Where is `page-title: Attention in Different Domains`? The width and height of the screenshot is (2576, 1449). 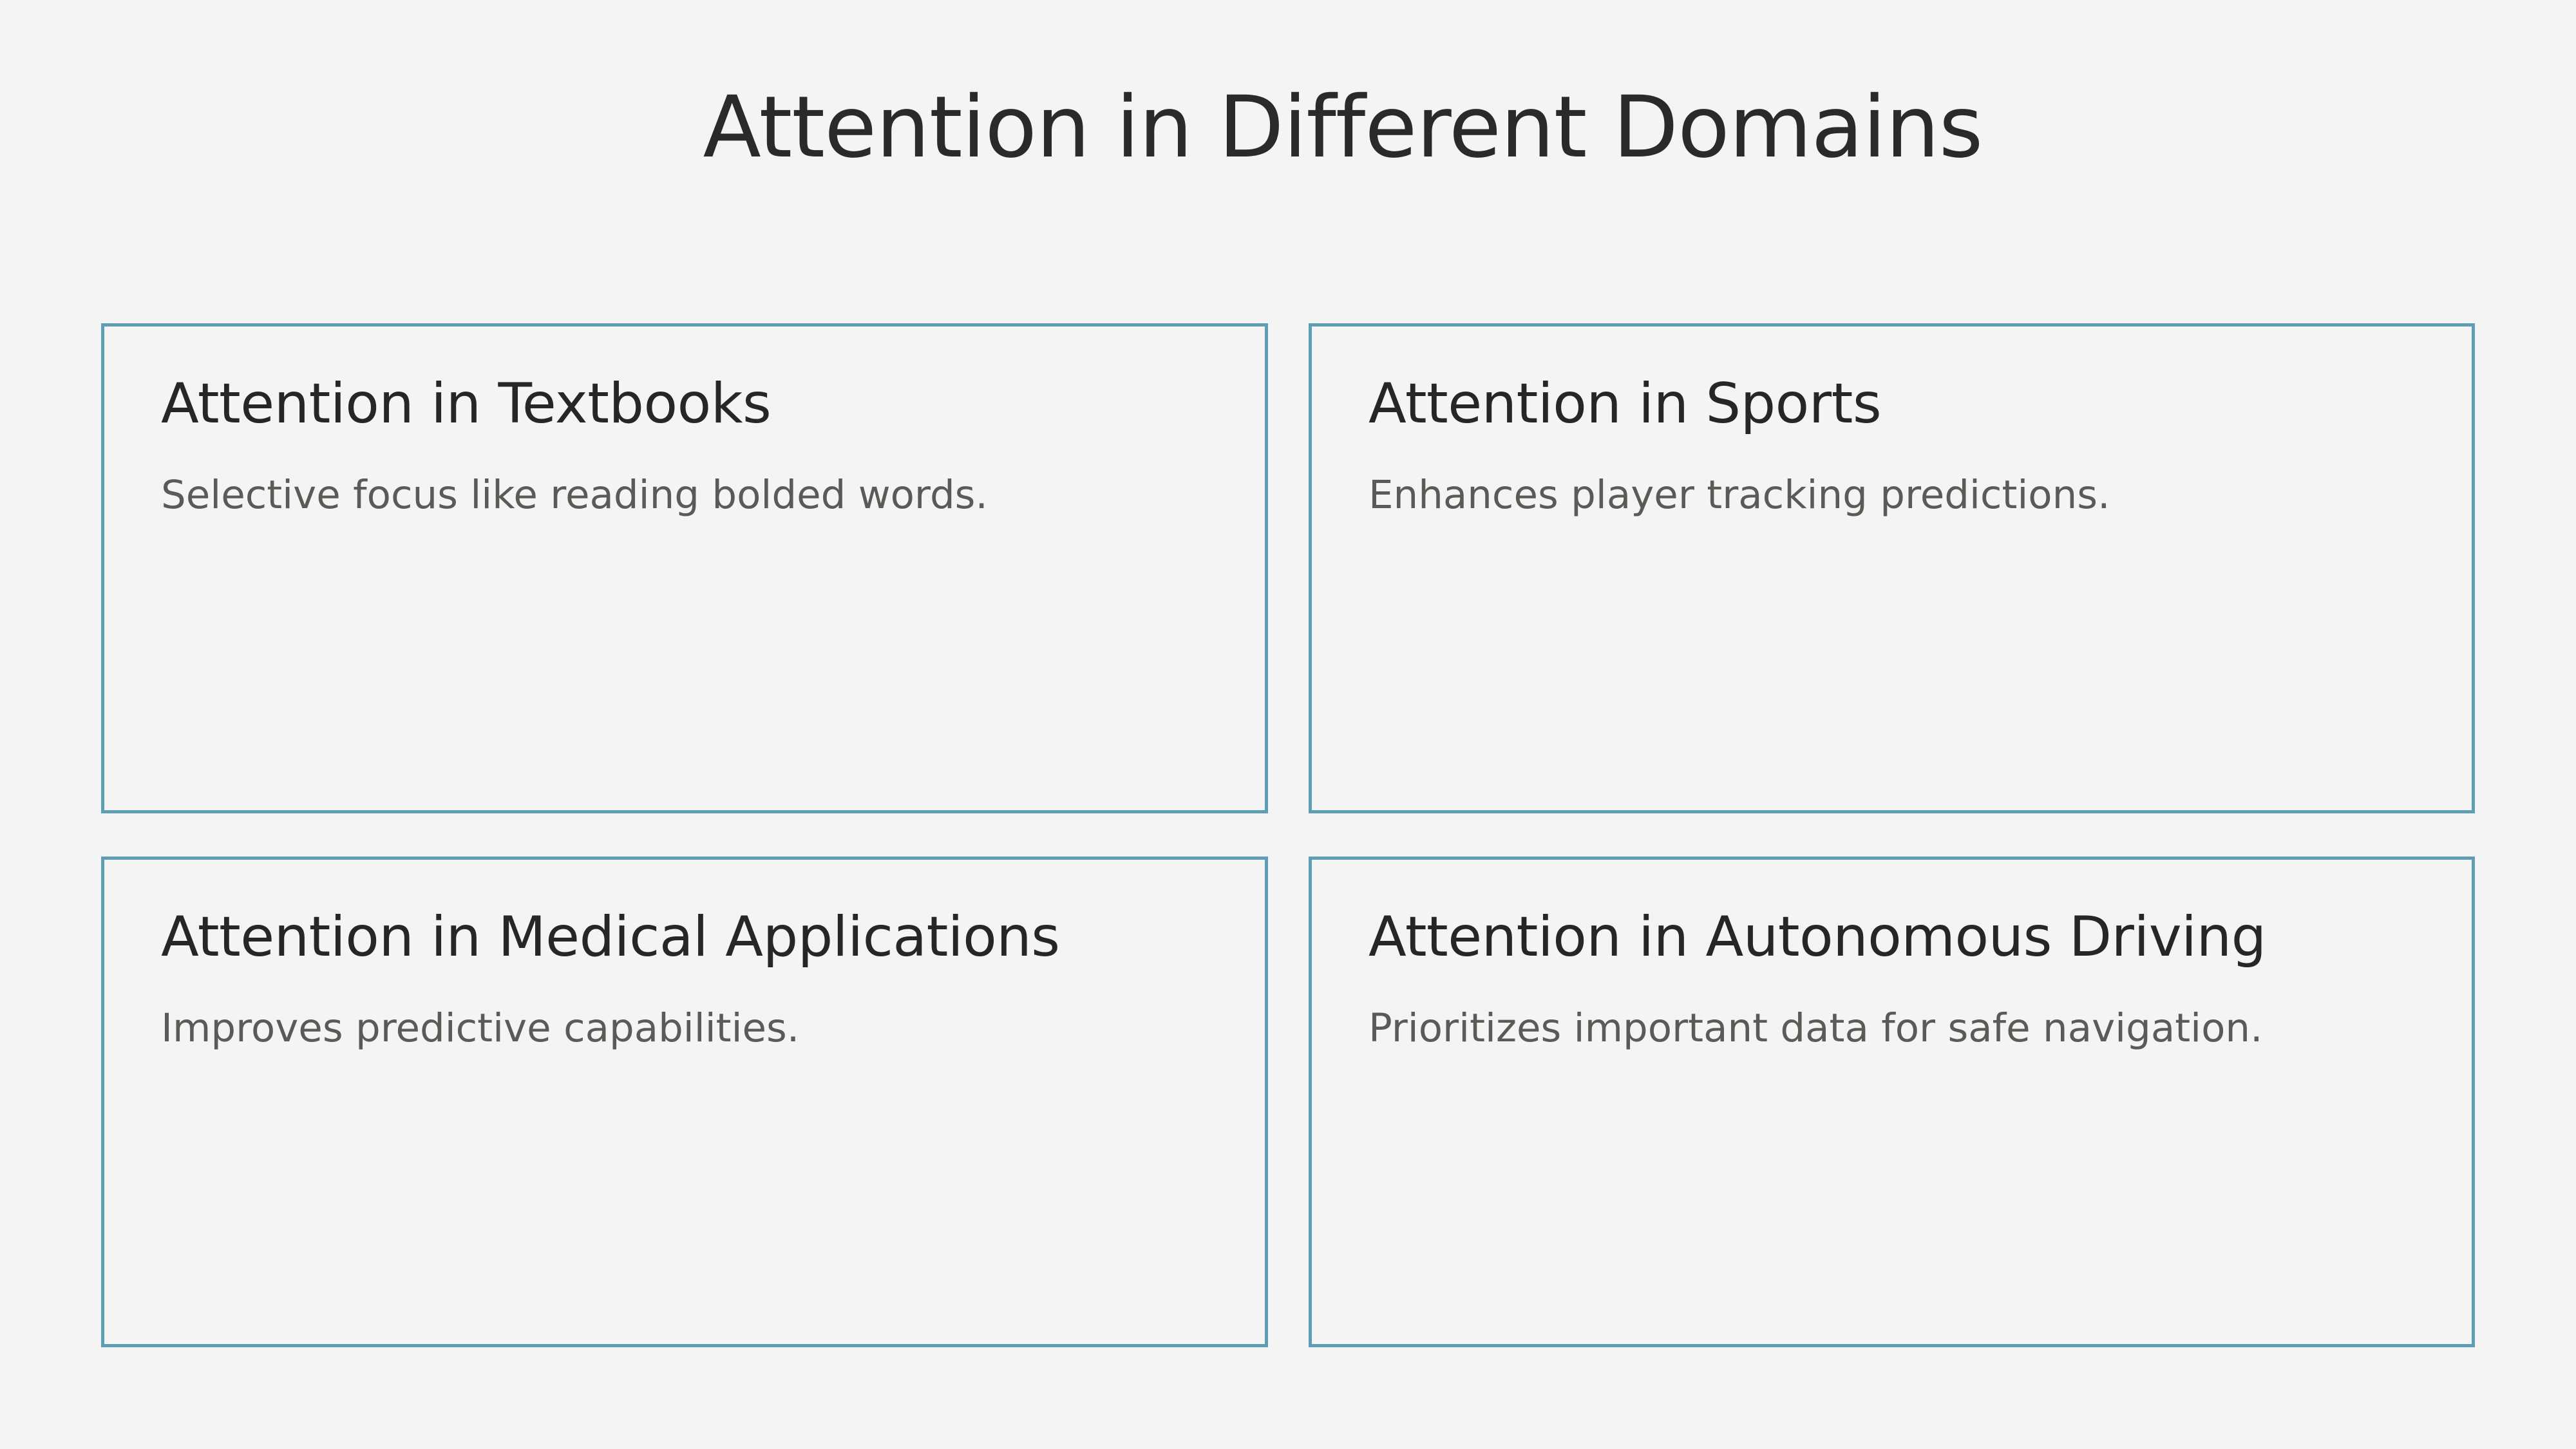
page-title: Attention in Different Domains is located at coordinates (1343, 128).